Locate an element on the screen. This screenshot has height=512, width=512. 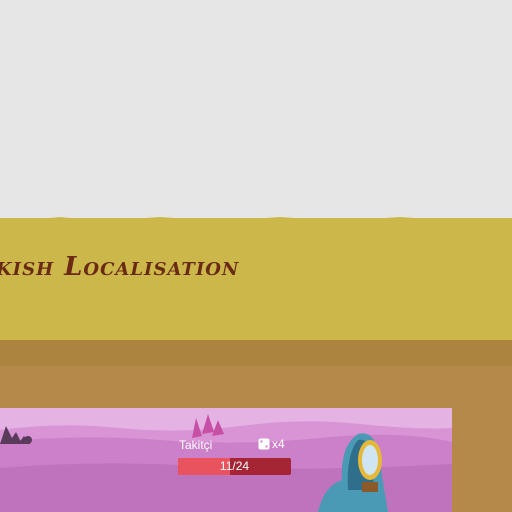
section-divider is located at coordinates (256, 353).